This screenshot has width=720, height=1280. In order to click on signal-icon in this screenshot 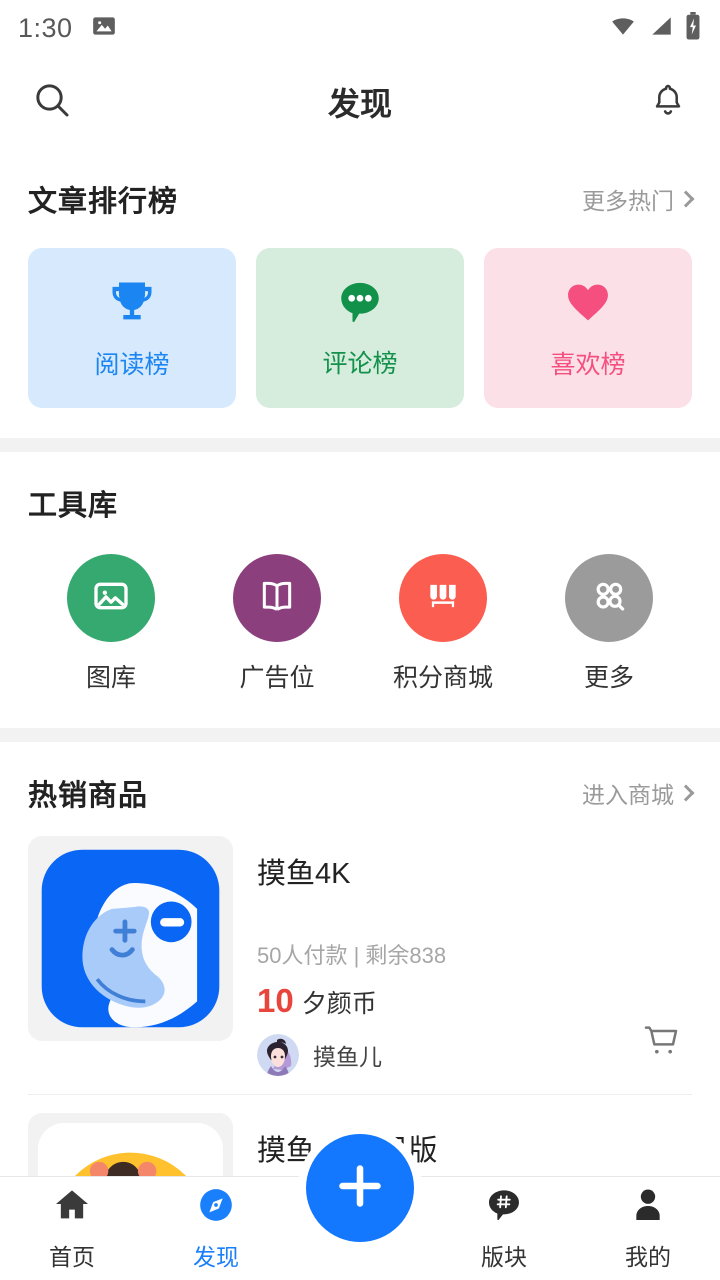, I will do `click(661, 28)`.